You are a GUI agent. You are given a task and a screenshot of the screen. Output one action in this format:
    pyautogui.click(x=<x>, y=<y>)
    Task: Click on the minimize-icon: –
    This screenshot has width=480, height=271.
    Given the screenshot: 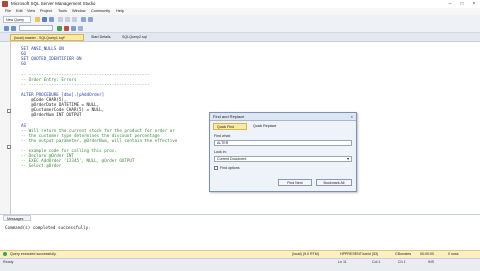 What is the action you would take?
    pyautogui.click(x=450, y=4)
    